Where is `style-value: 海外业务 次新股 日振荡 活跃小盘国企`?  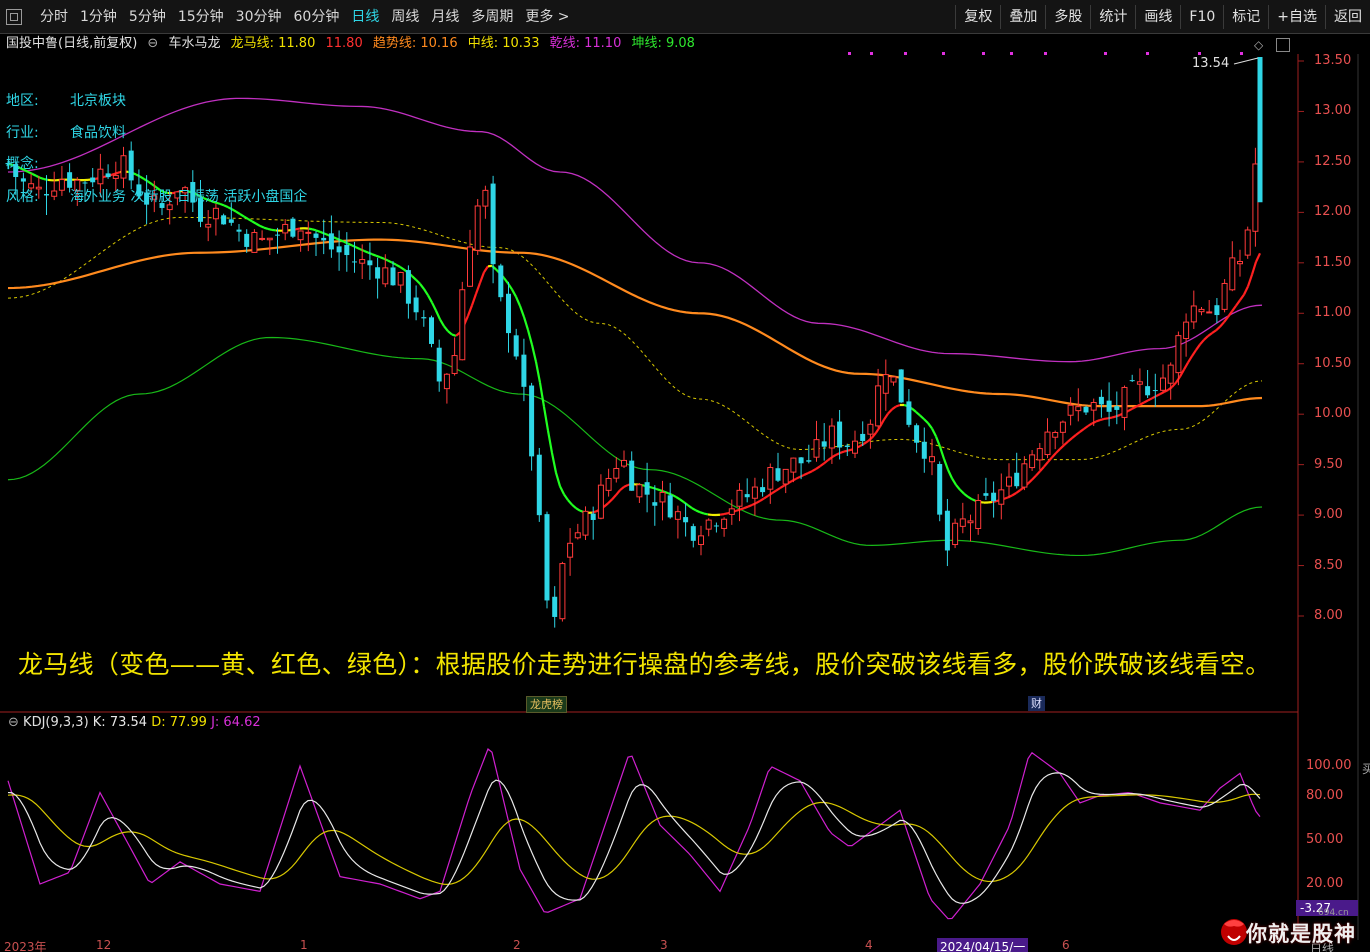 style-value: 海外业务 次新股 日振荡 活跃小盘国企 is located at coordinates (188, 196).